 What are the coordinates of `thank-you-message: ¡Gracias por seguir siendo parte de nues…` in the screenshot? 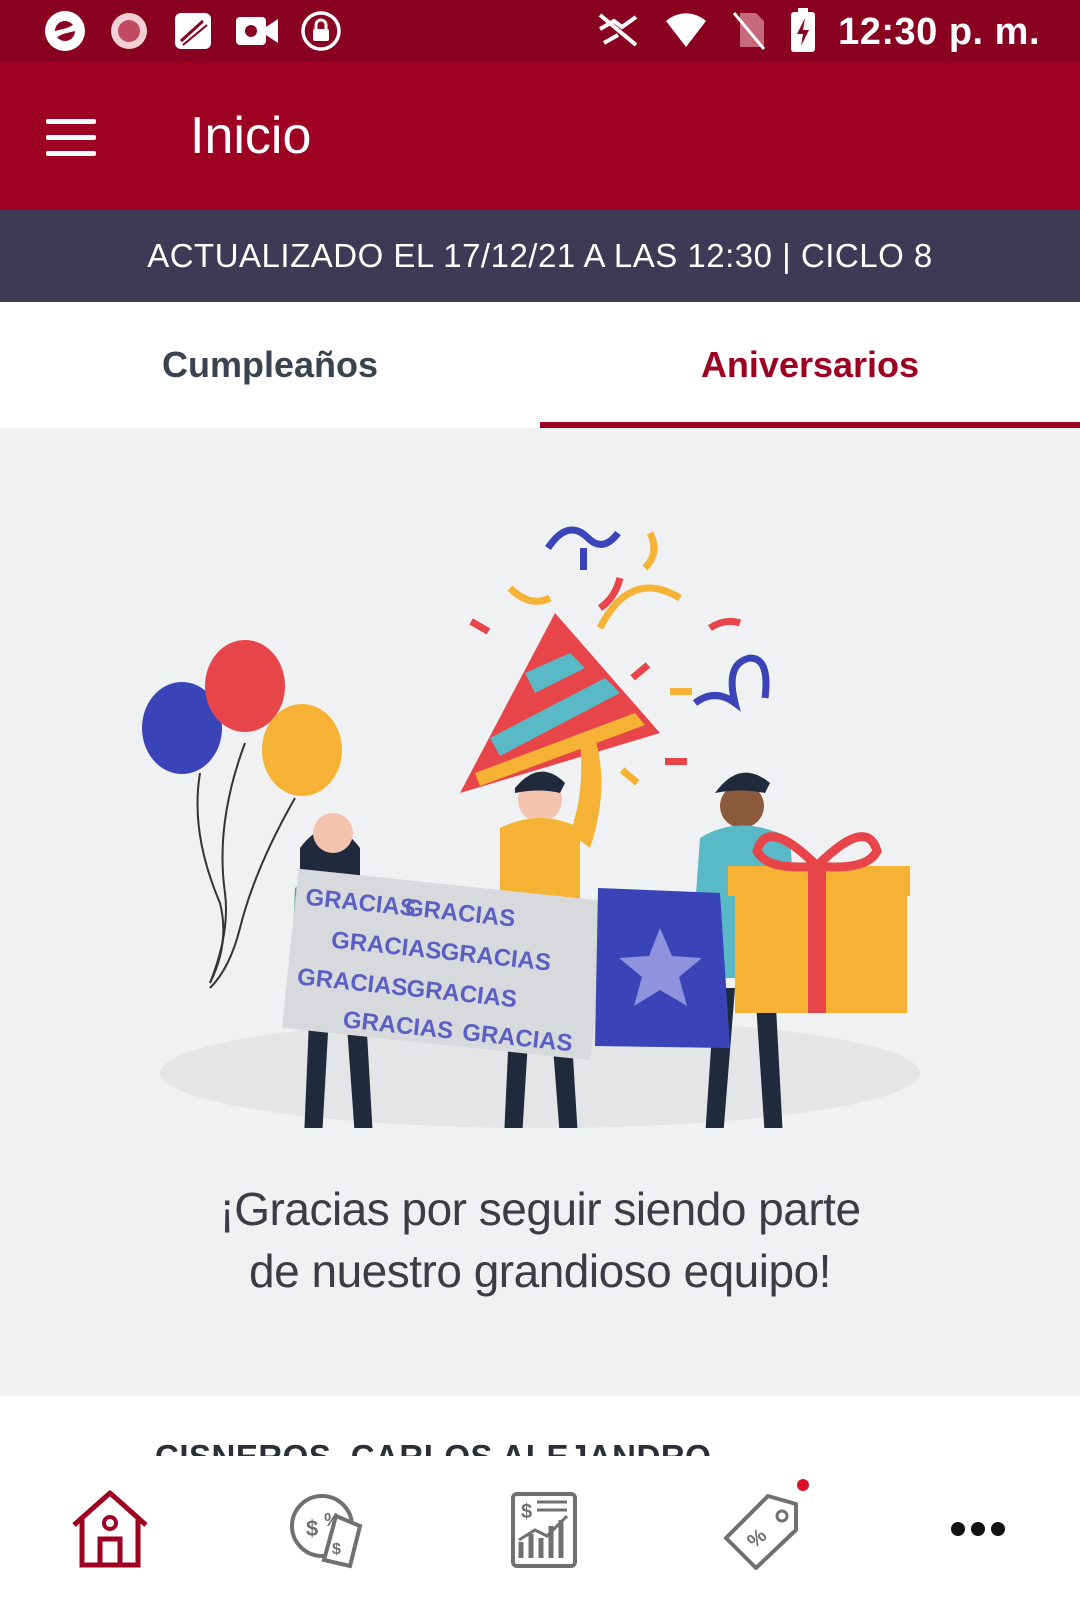 It's located at (540, 1240).